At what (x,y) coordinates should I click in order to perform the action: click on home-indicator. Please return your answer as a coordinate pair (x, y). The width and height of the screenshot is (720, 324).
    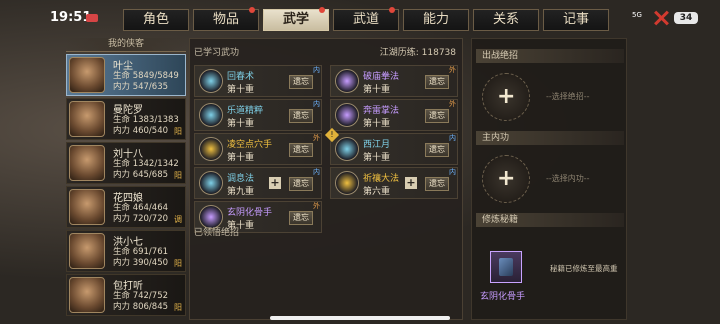
    Looking at the image, I should click on (360, 318).